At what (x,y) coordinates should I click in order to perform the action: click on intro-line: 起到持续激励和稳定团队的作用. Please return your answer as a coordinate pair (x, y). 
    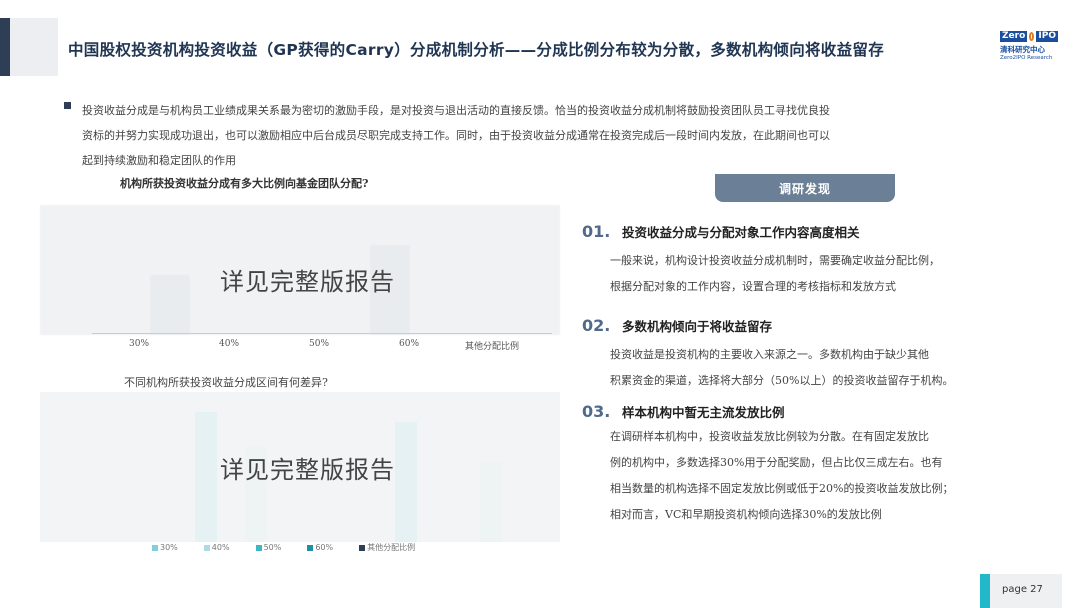
    Looking at the image, I should click on (159, 160).